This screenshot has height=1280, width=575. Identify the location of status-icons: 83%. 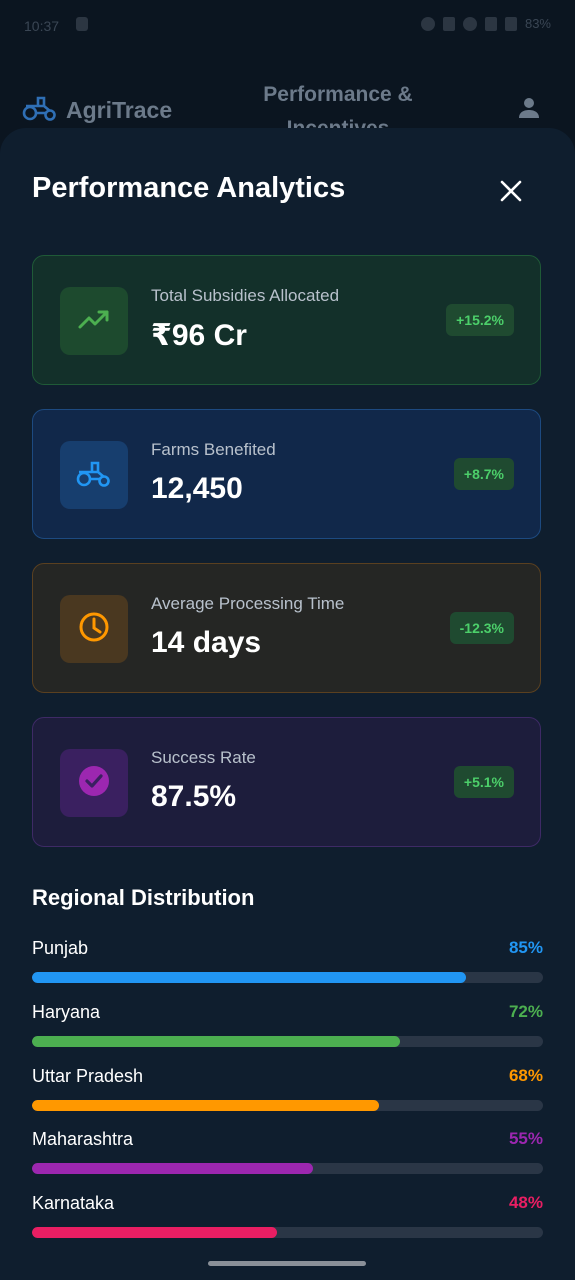
(485, 23).